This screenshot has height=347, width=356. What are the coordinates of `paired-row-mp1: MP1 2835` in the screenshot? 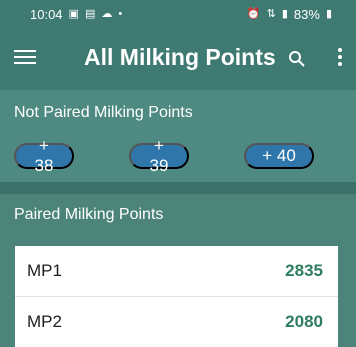 It's located at (176, 271).